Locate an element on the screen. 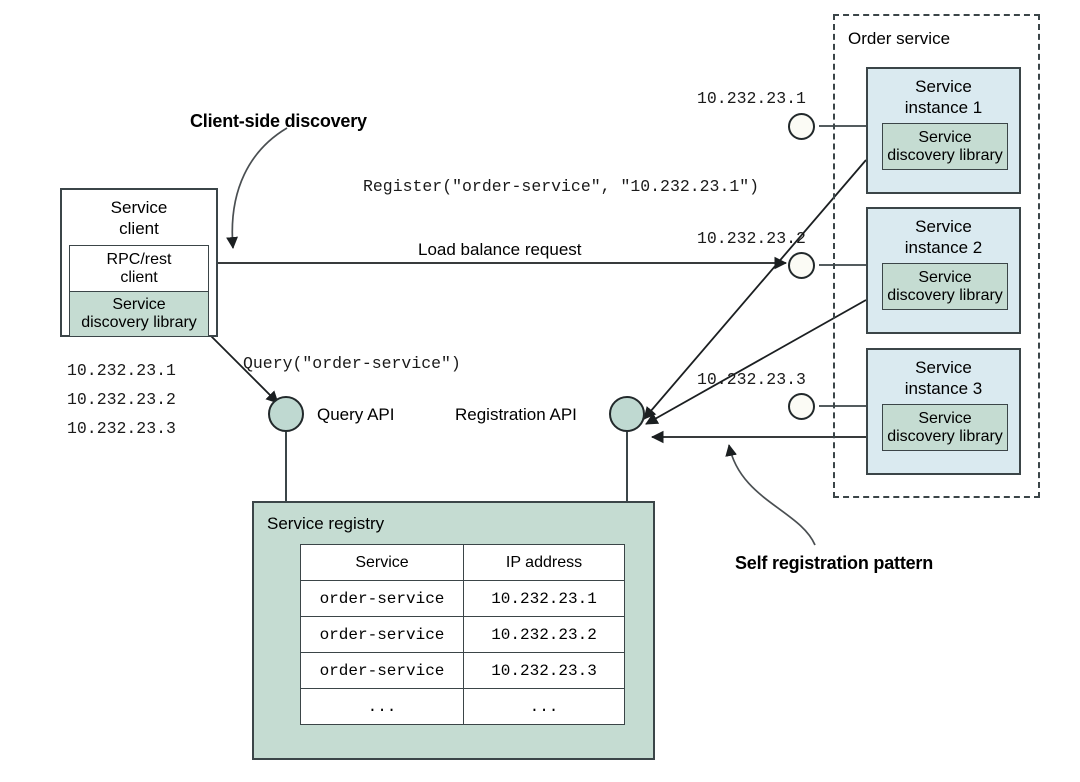 This screenshot has height=782, width=1080. label-load-balance-request: Load balance request is located at coordinates (500, 249).